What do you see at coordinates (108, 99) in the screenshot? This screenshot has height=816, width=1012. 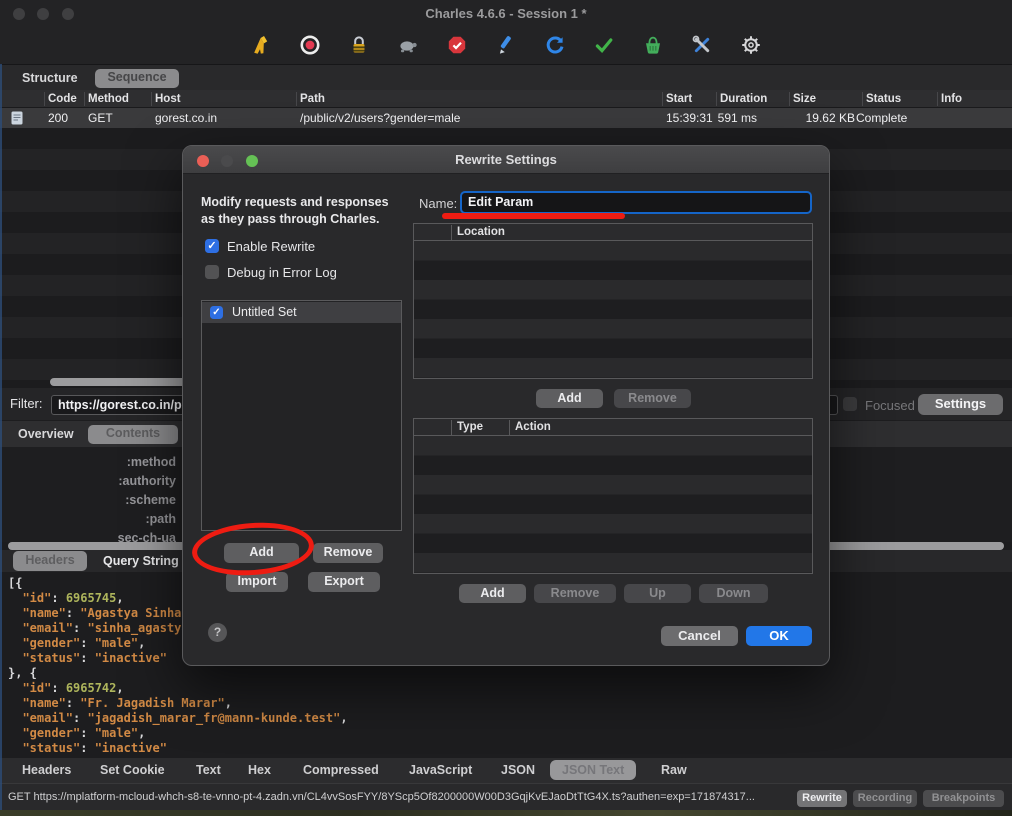 I see `column-header-method: Method` at bounding box center [108, 99].